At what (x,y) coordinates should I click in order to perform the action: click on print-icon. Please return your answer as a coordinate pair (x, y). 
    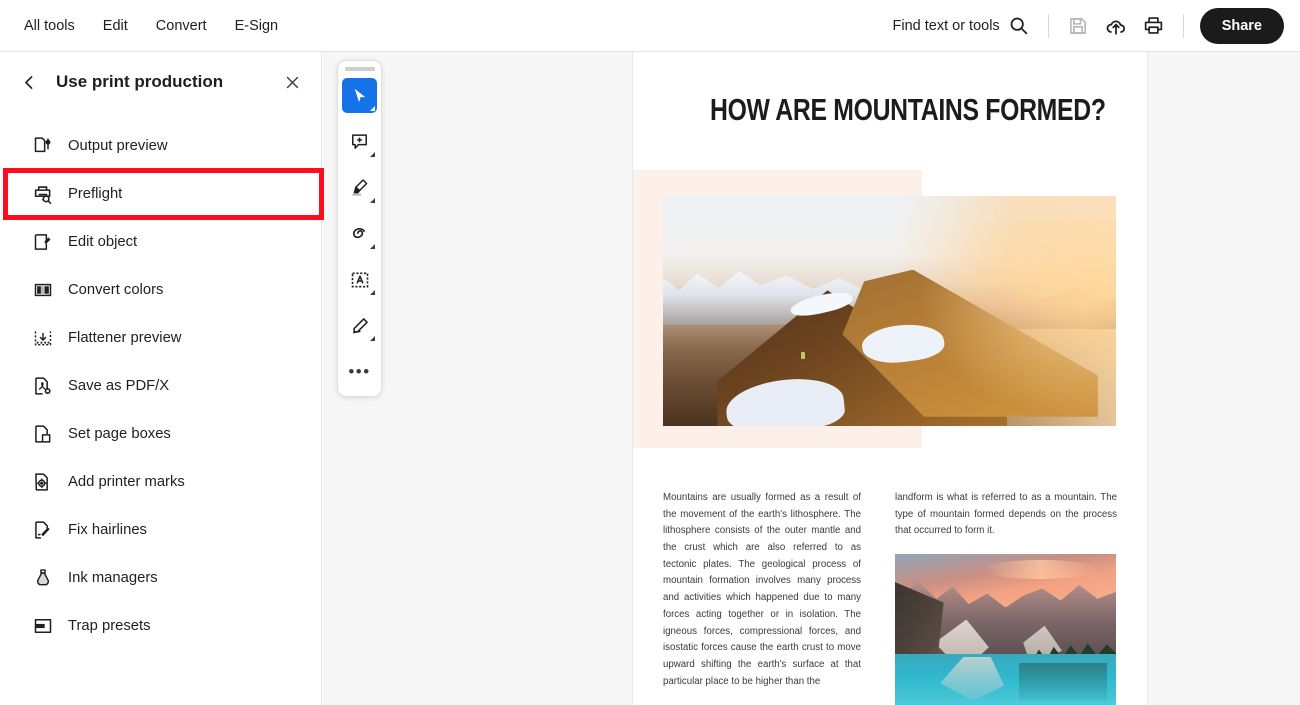
    Looking at the image, I should click on (1154, 26).